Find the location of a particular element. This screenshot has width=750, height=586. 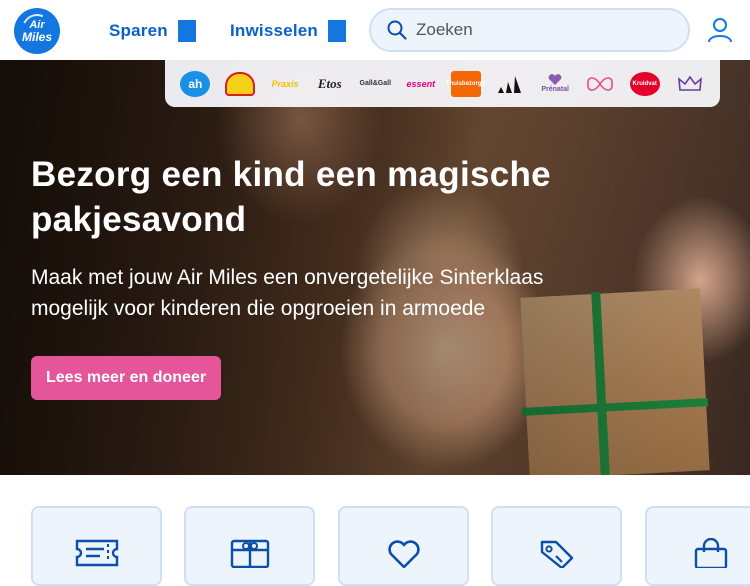

category-card-tickets is located at coordinates (96, 546).